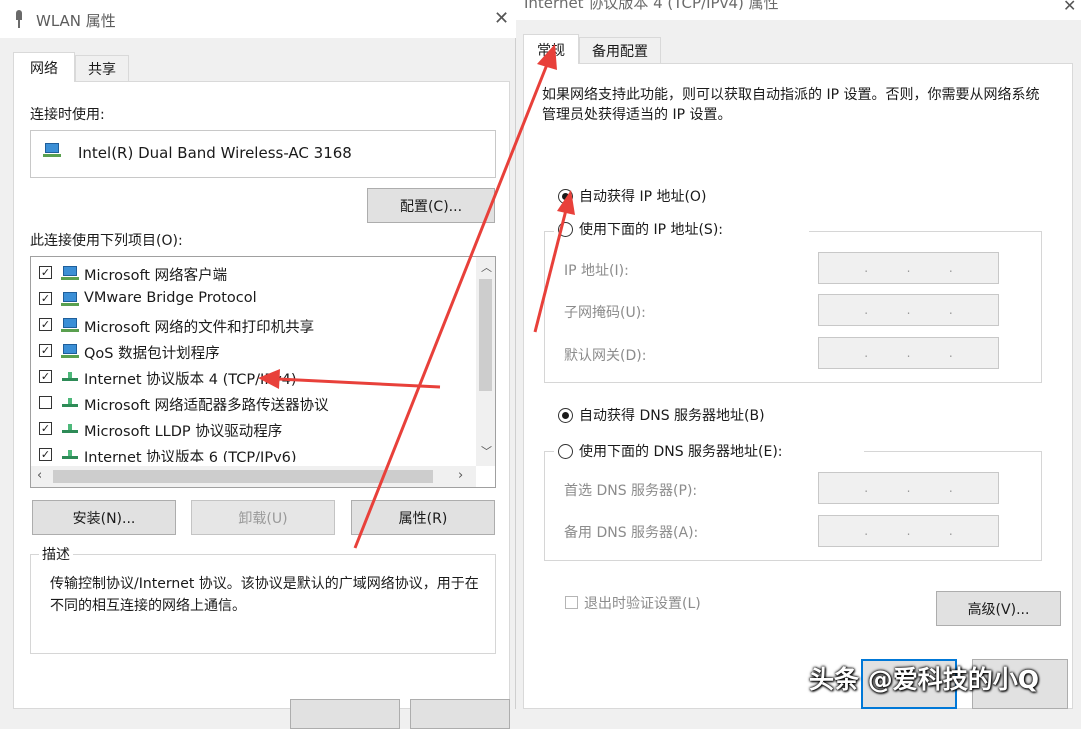 This screenshot has height=729, width=1081. I want to click on connect-using-label: 连接时使用:, so click(67, 115).